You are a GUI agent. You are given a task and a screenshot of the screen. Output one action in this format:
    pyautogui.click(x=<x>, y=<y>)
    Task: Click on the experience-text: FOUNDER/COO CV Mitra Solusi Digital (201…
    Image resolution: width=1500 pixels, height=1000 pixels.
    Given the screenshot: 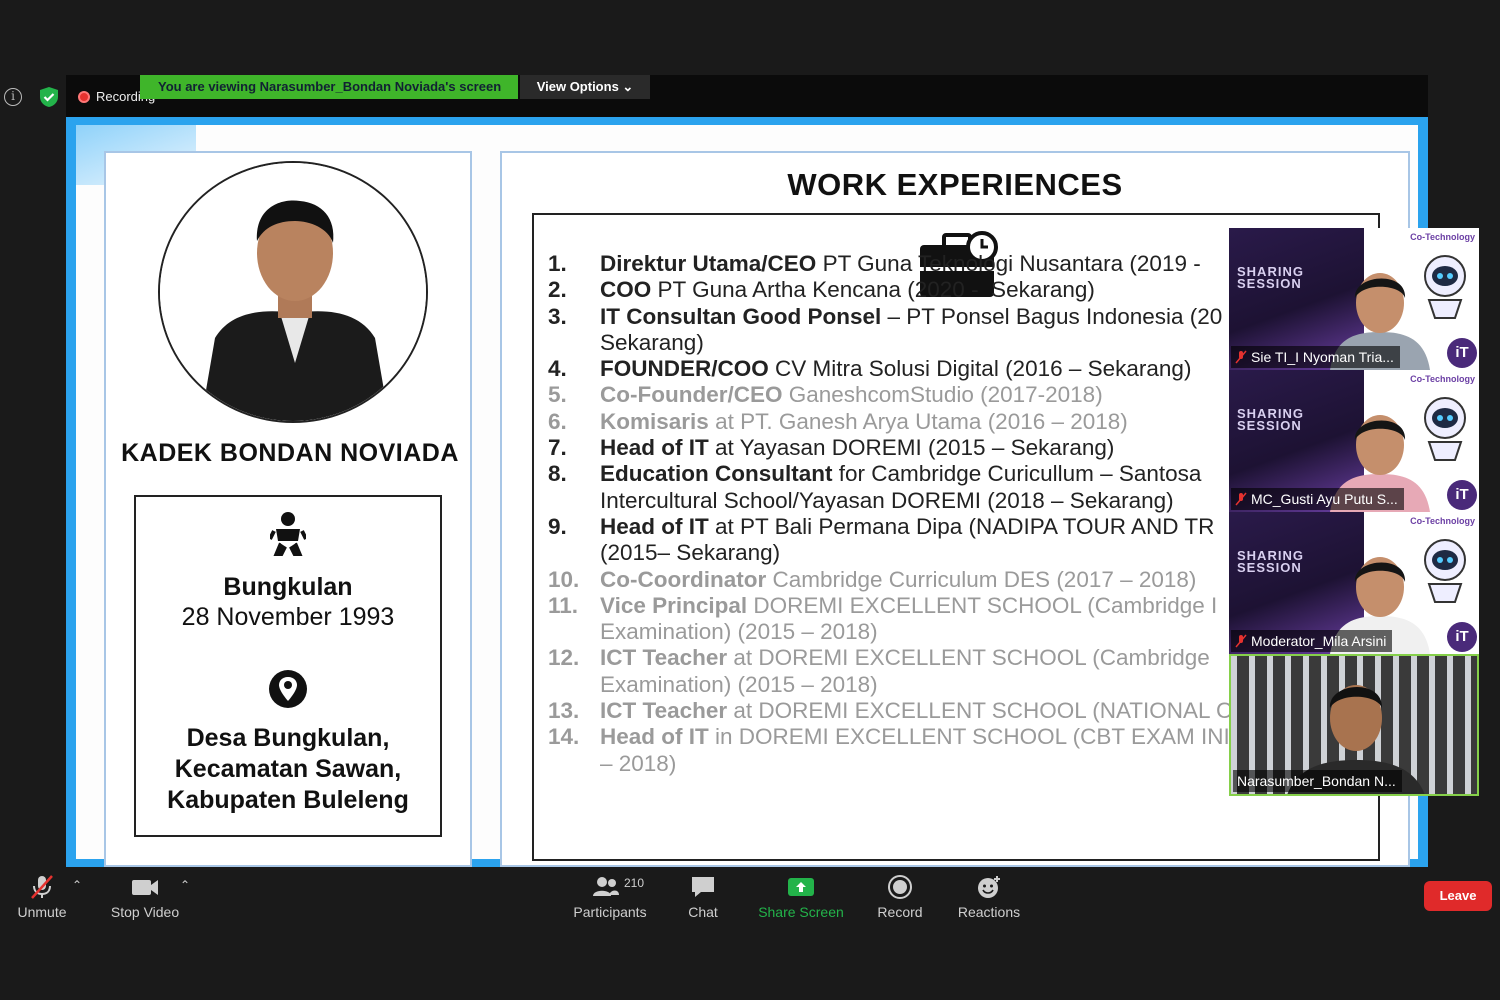 What is the action you would take?
    pyautogui.click(x=895, y=369)
    